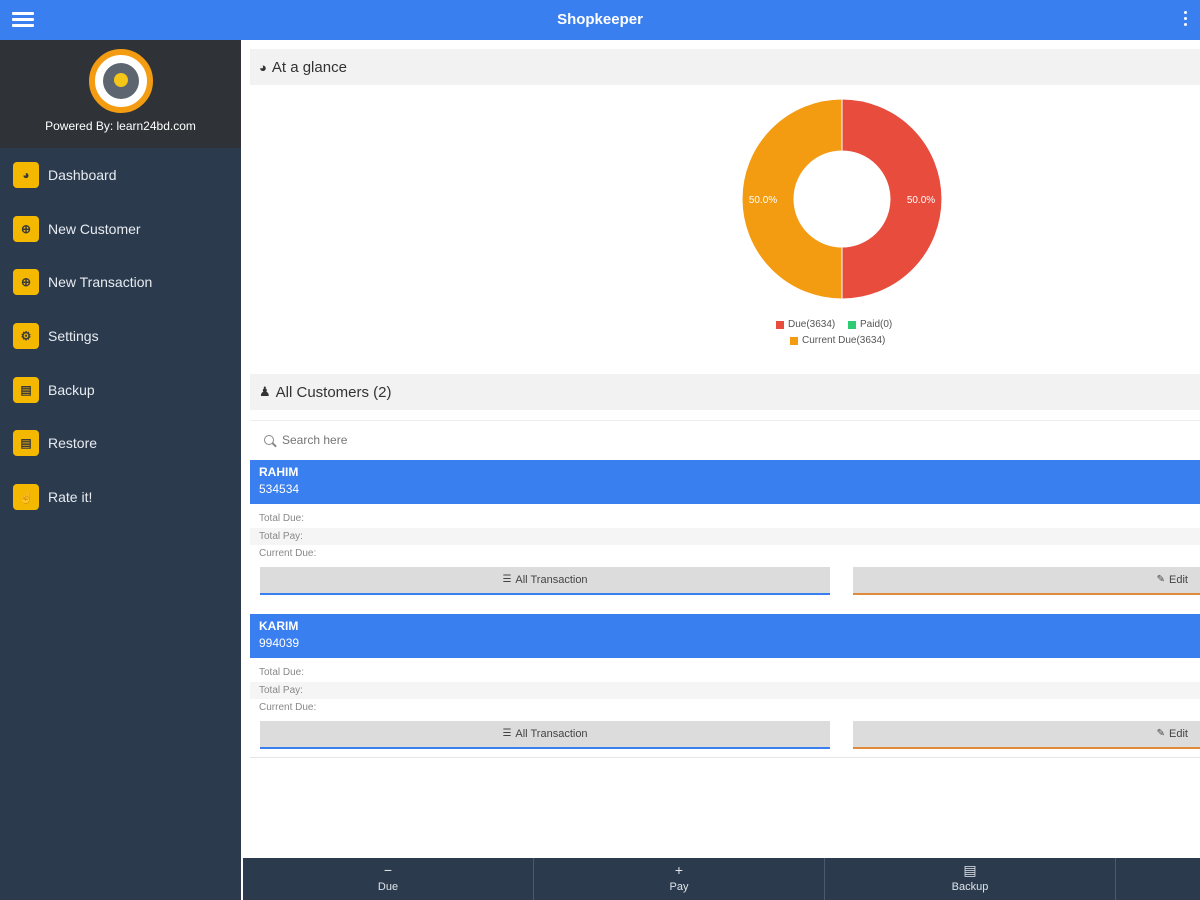 The width and height of the screenshot is (1200, 900). What do you see at coordinates (725, 67) in the screenshot?
I see `glance-header: ◕ At a glance` at bounding box center [725, 67].